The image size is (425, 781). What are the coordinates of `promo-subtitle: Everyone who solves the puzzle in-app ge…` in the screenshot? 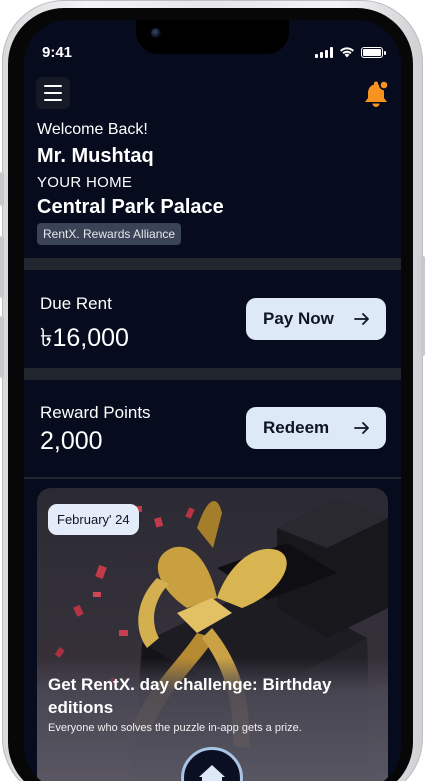 It's located at (175, 728).